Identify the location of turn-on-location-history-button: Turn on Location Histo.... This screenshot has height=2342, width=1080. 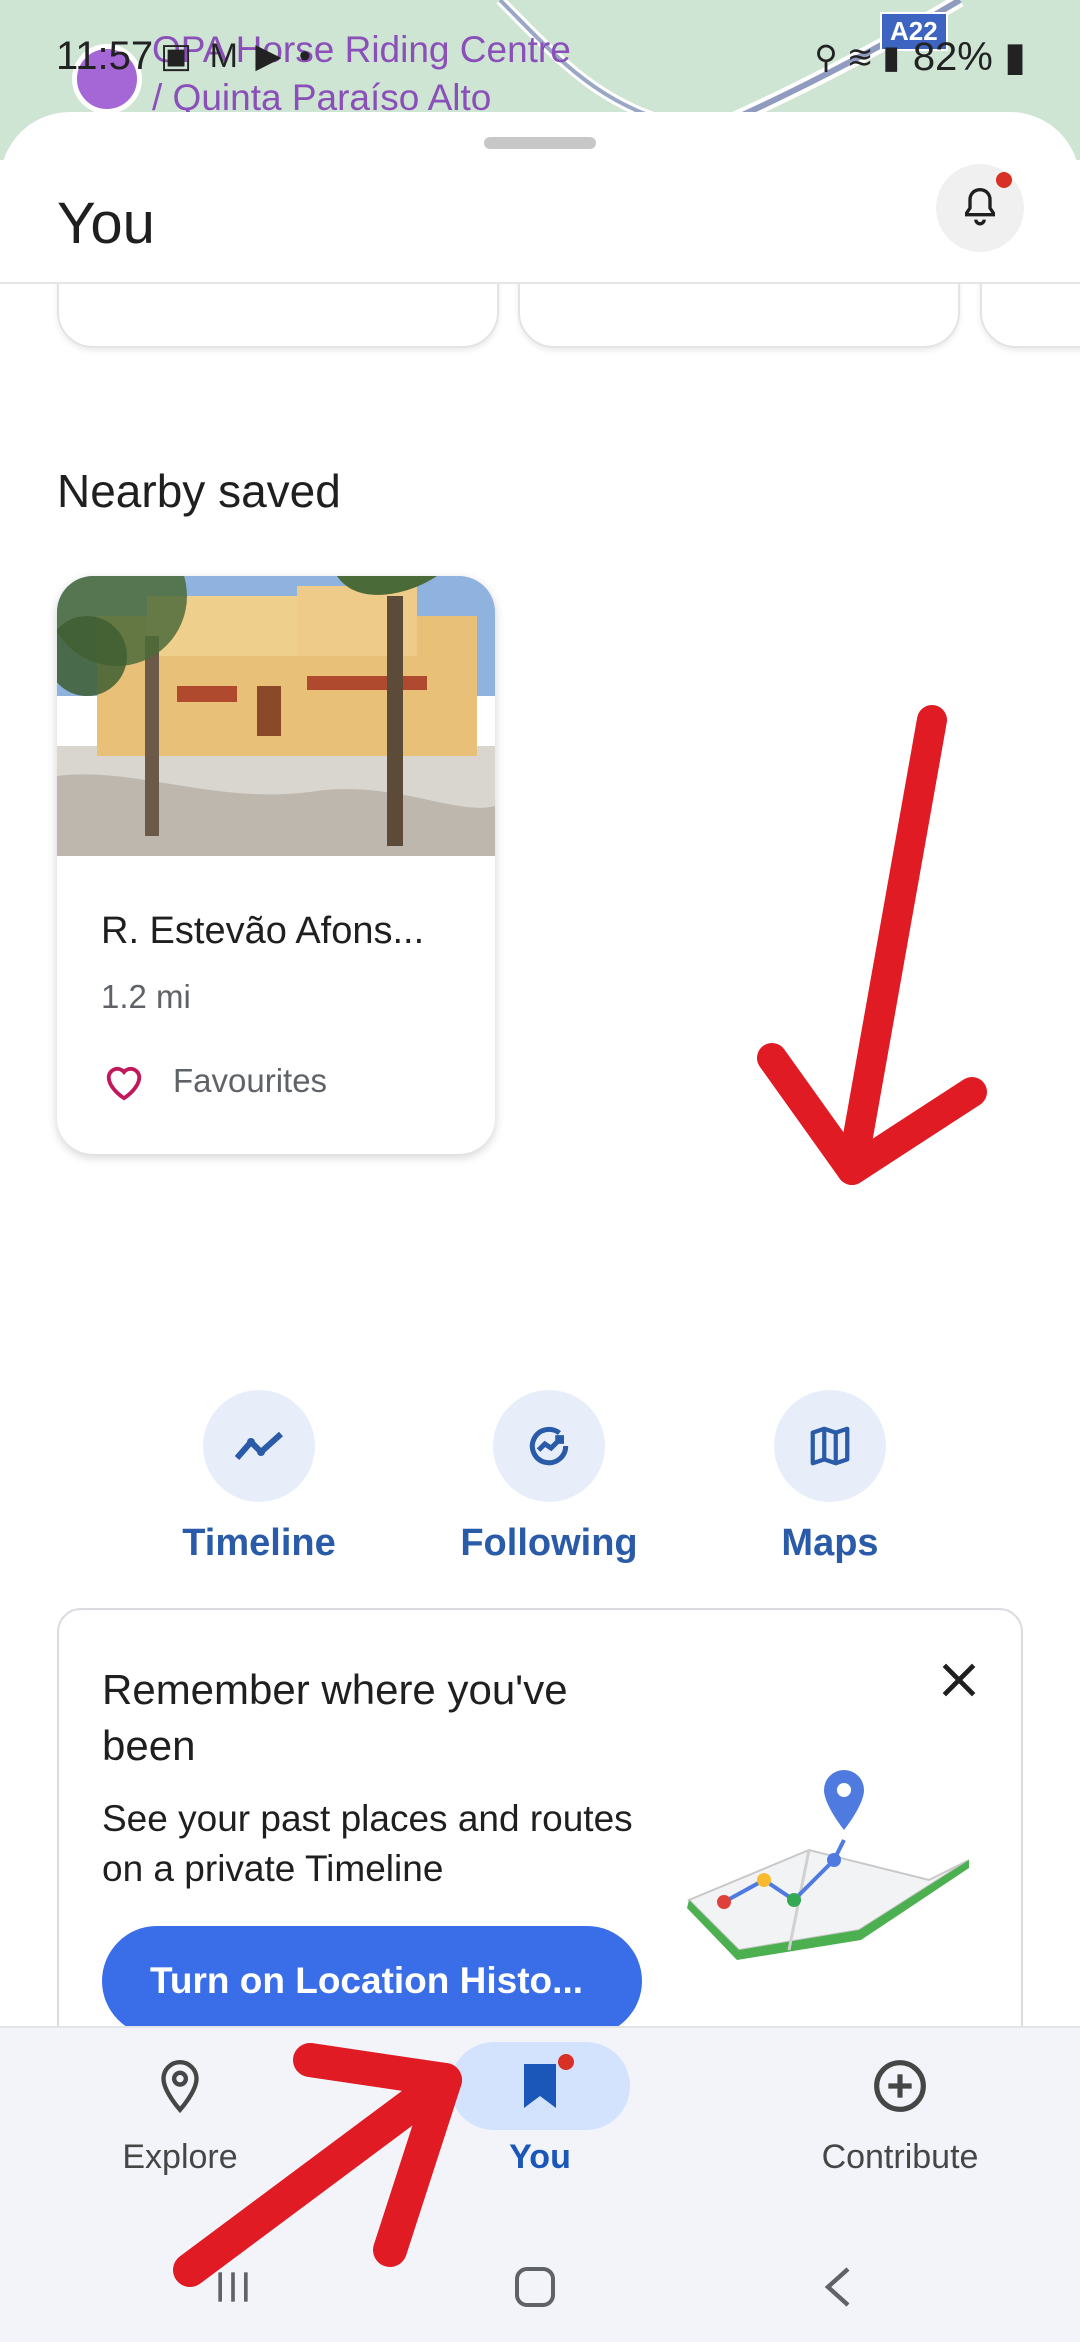
(372, 1981).